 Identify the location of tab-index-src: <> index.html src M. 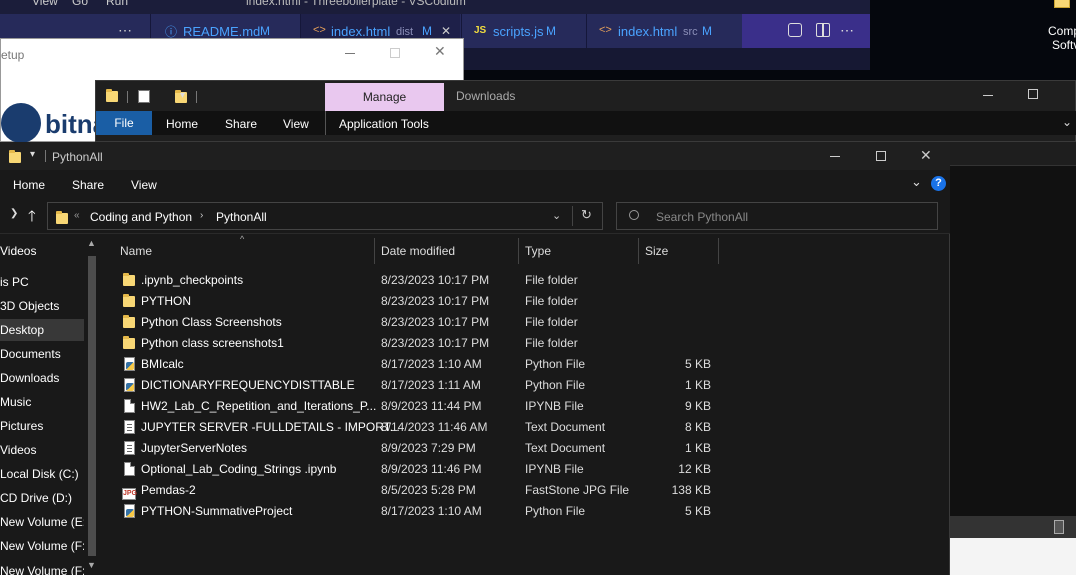
(664, 31).